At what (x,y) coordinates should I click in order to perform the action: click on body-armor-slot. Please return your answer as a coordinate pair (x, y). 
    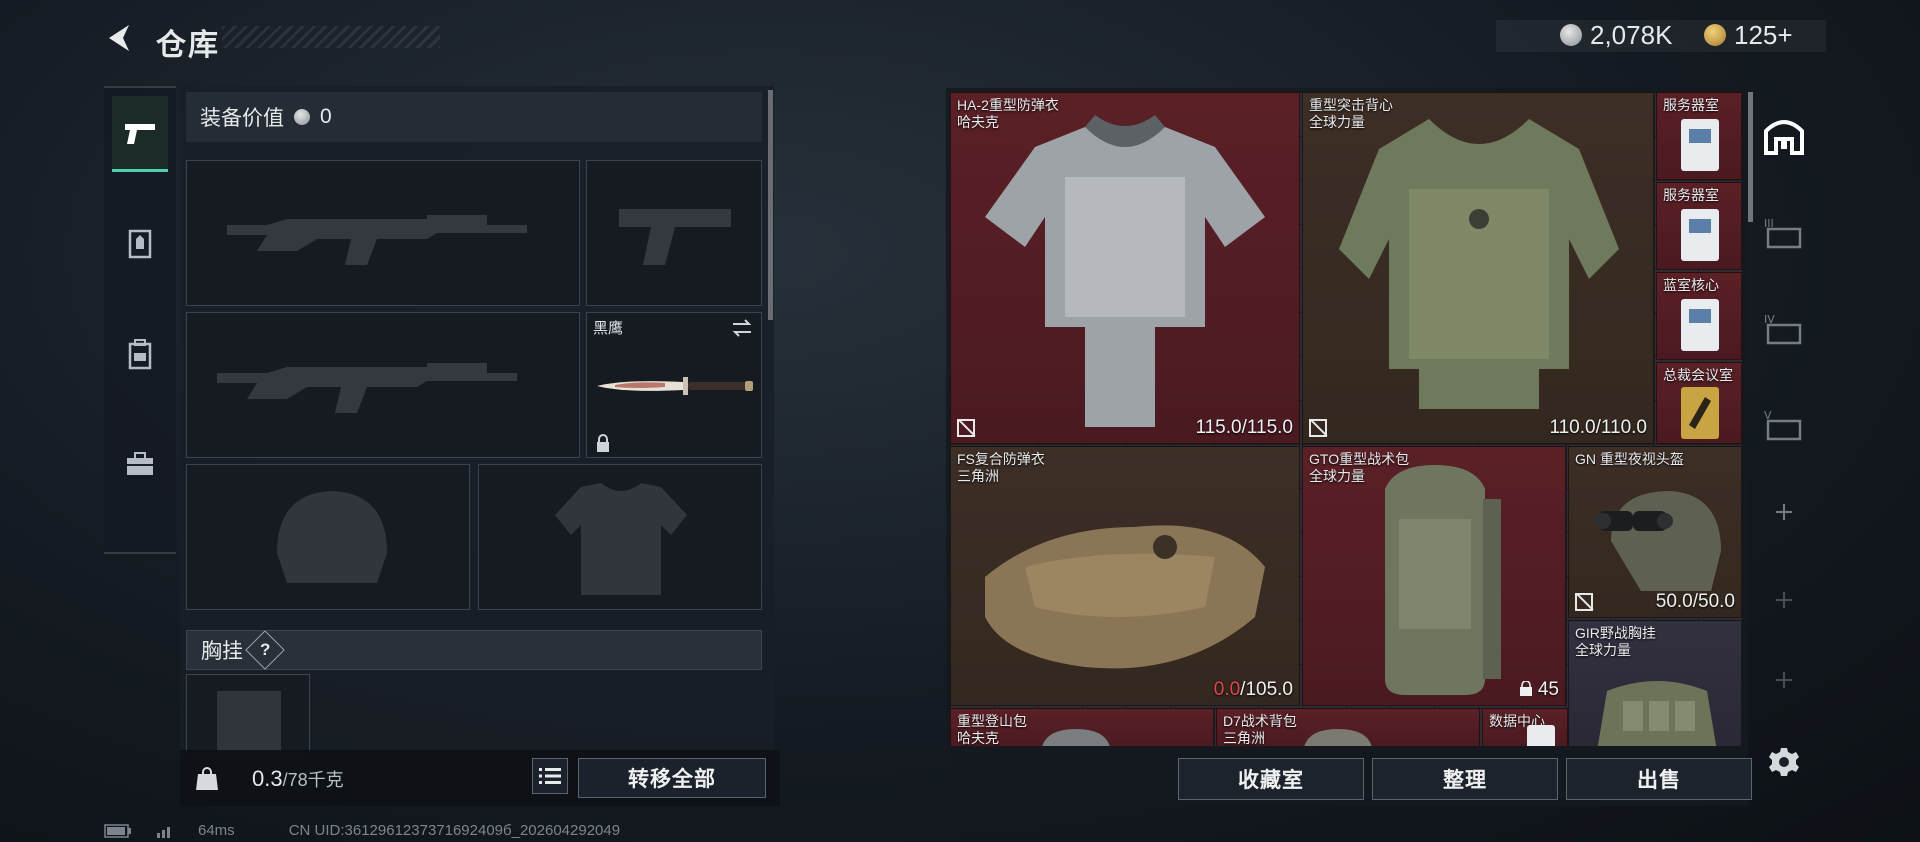
    Looking at the image, I should click on (620, 537).